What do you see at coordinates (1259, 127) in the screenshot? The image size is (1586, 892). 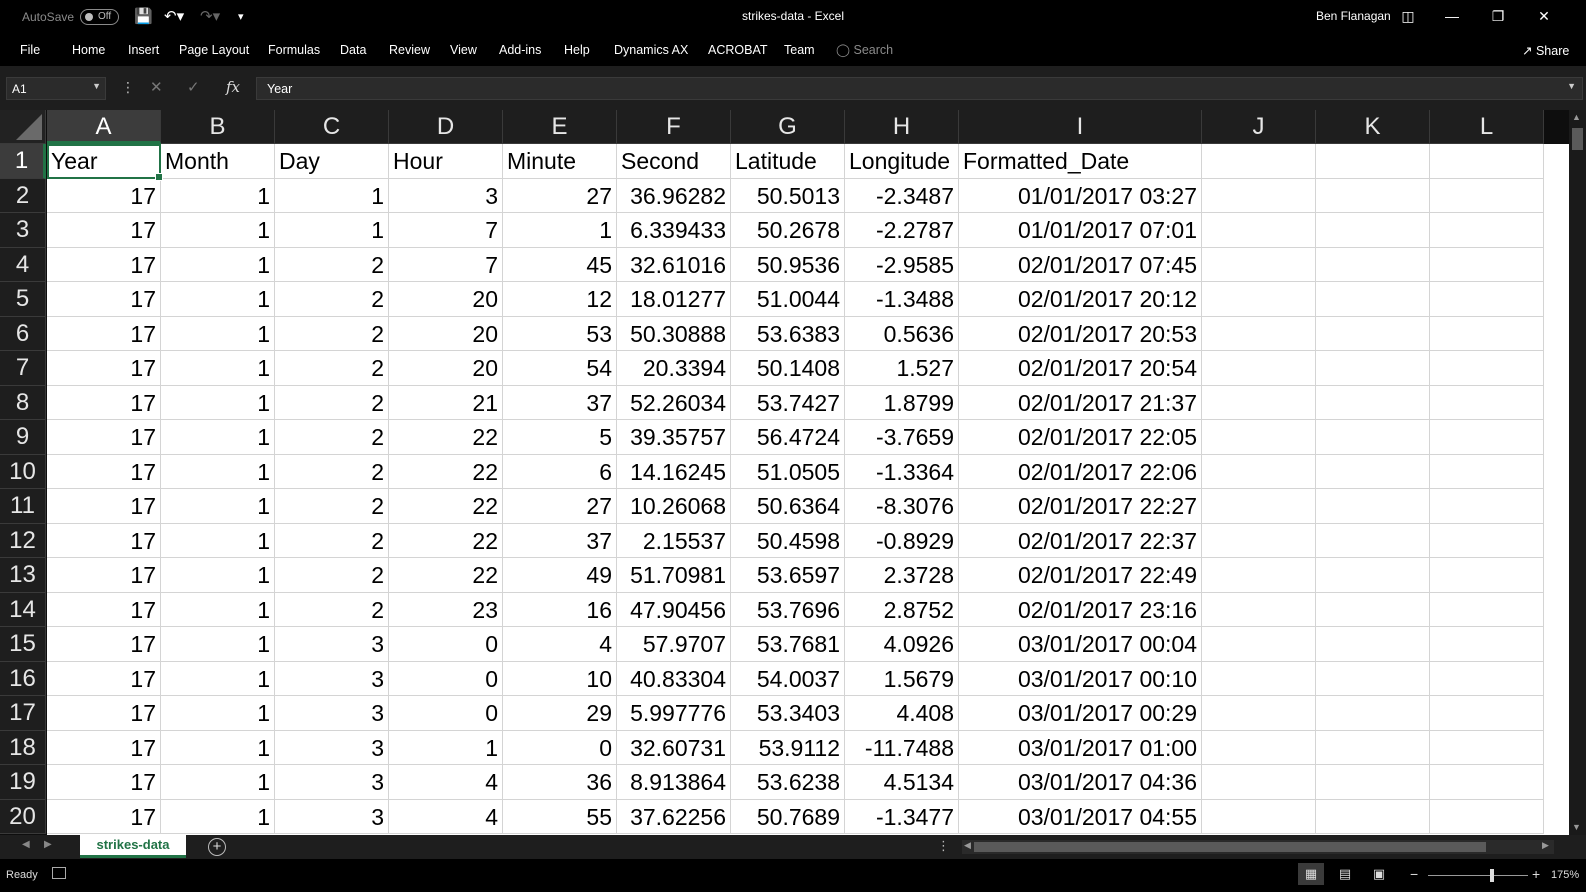 I see `column-header-j: J` at bounding box center [1259, 127].